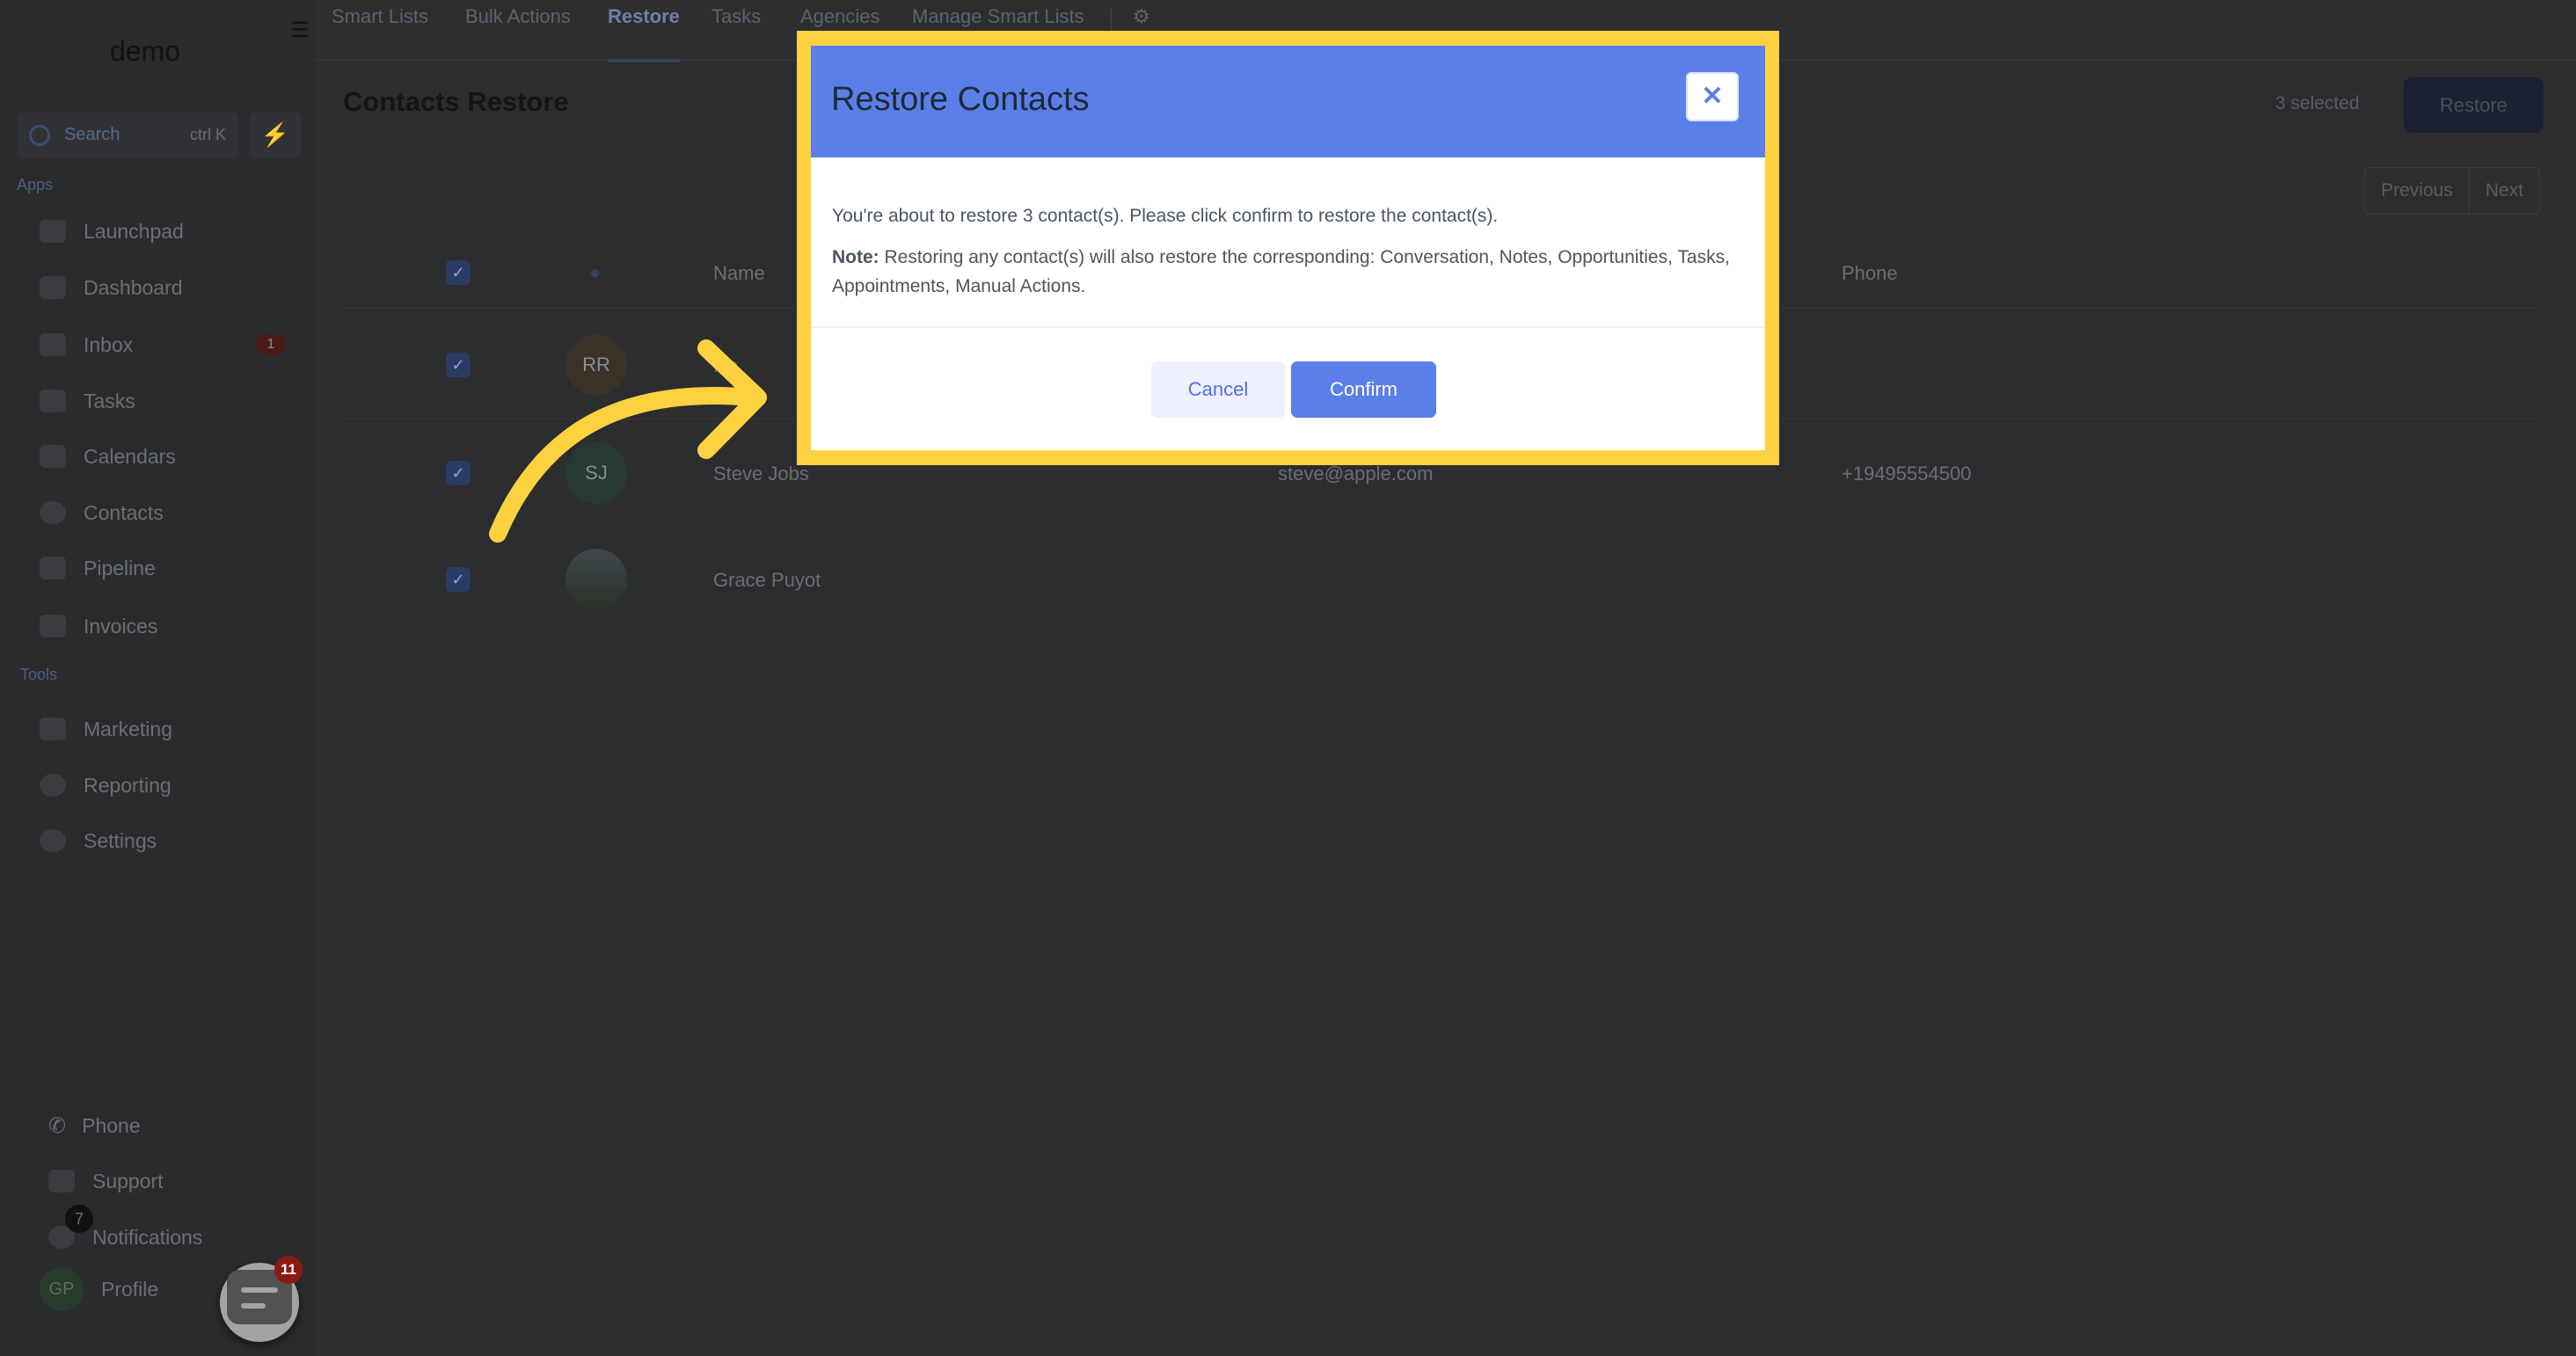 The image size is (2576, 1356). Describe the element at coordinates (1356, 474) in the screenshot. I see `contact-email: steve@apple.com` at that location.